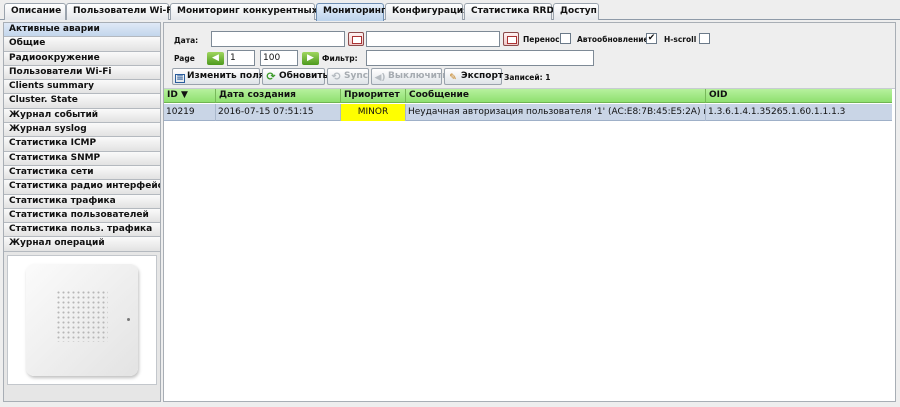 Image resolution: width=900 pixels, height=407 pixels. What do you see at coordinates (310, 58) in the screenshot?
I see `next-page-arrow-icon: ▶` at bounding box center [310, 58].